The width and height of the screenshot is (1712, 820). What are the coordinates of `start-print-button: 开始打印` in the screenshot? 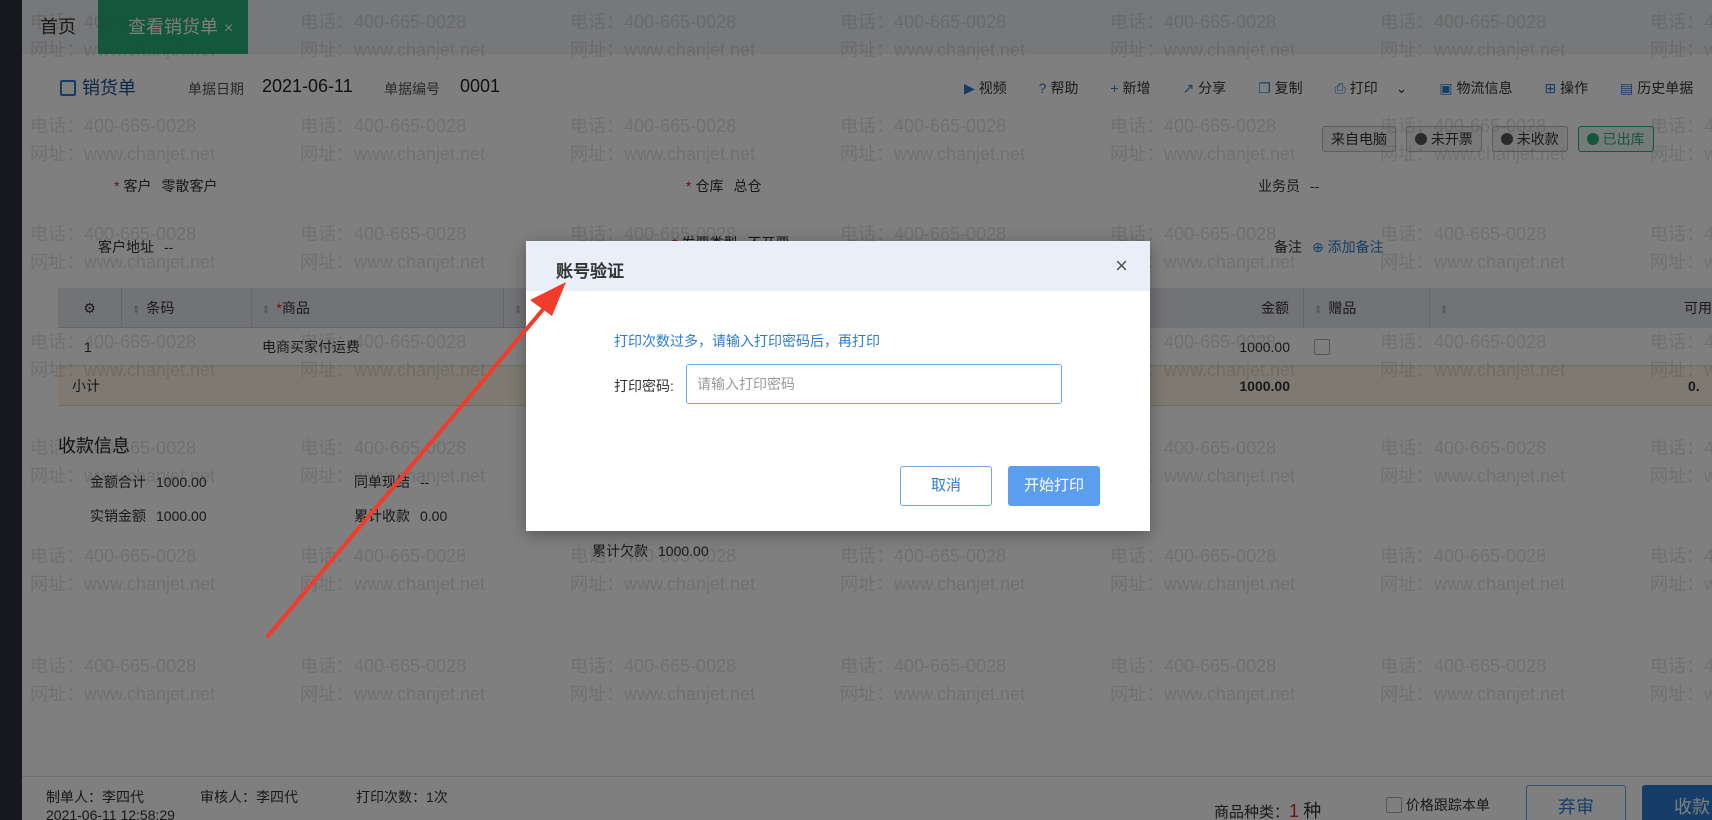 It's located at (1054, 486).